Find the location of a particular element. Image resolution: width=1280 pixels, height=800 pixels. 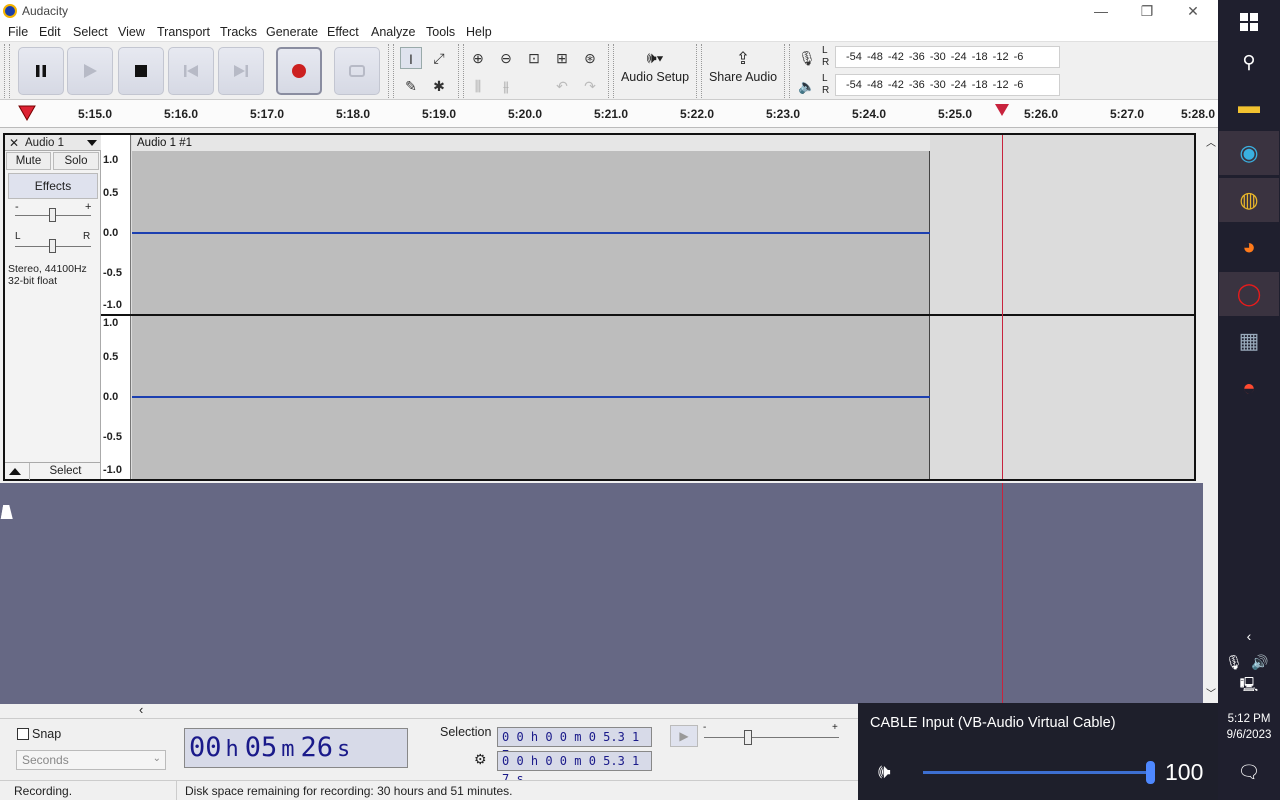

menu-edit: Edit is located at coordinates (50, 32).